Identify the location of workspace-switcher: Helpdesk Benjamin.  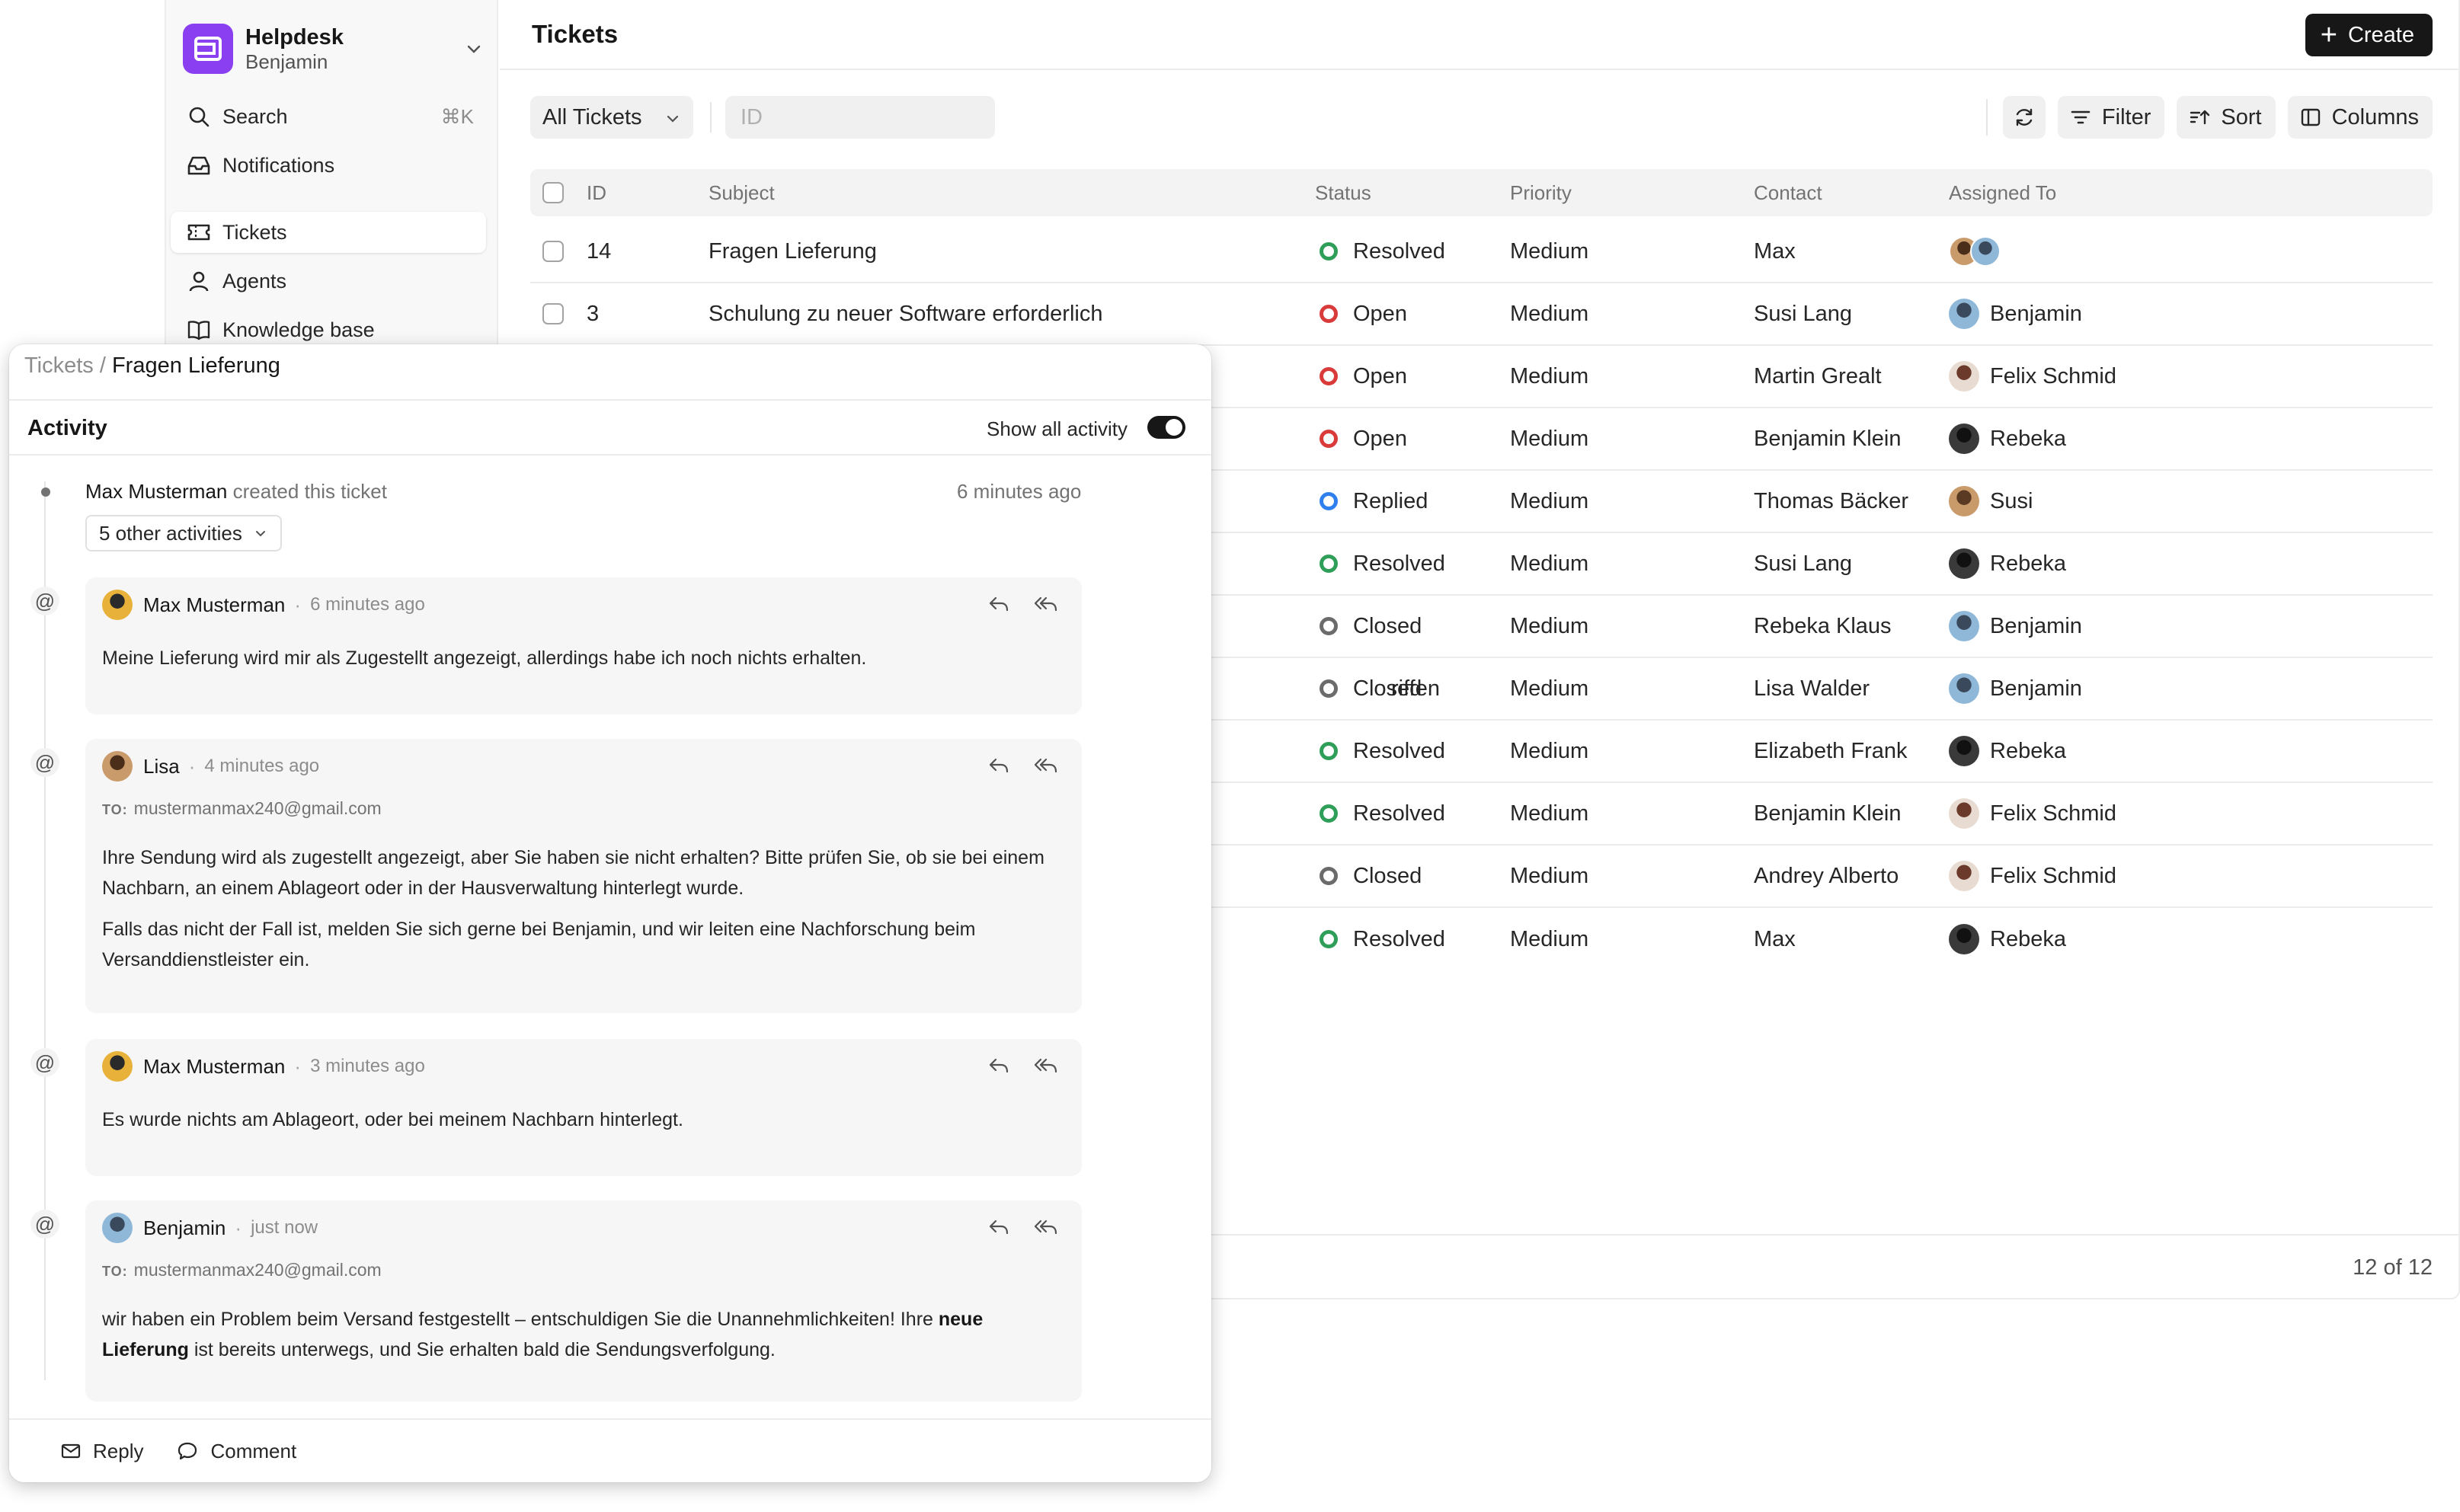
(335, 49).